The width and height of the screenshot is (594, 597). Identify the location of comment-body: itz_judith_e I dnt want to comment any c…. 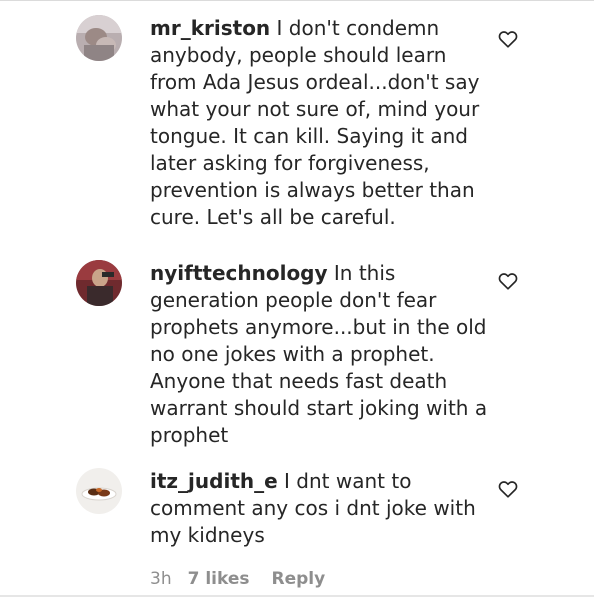
(322, 508).